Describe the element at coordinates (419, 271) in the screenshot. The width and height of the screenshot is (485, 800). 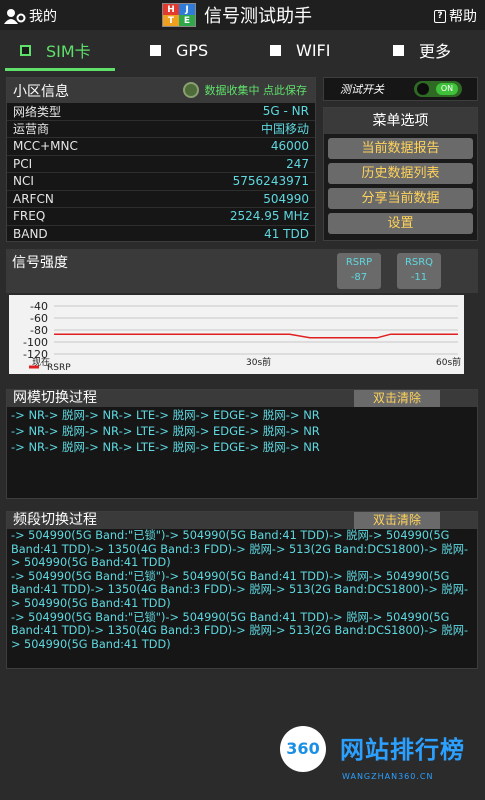
I see `rsrq-button: RSRQ -11` at that location.